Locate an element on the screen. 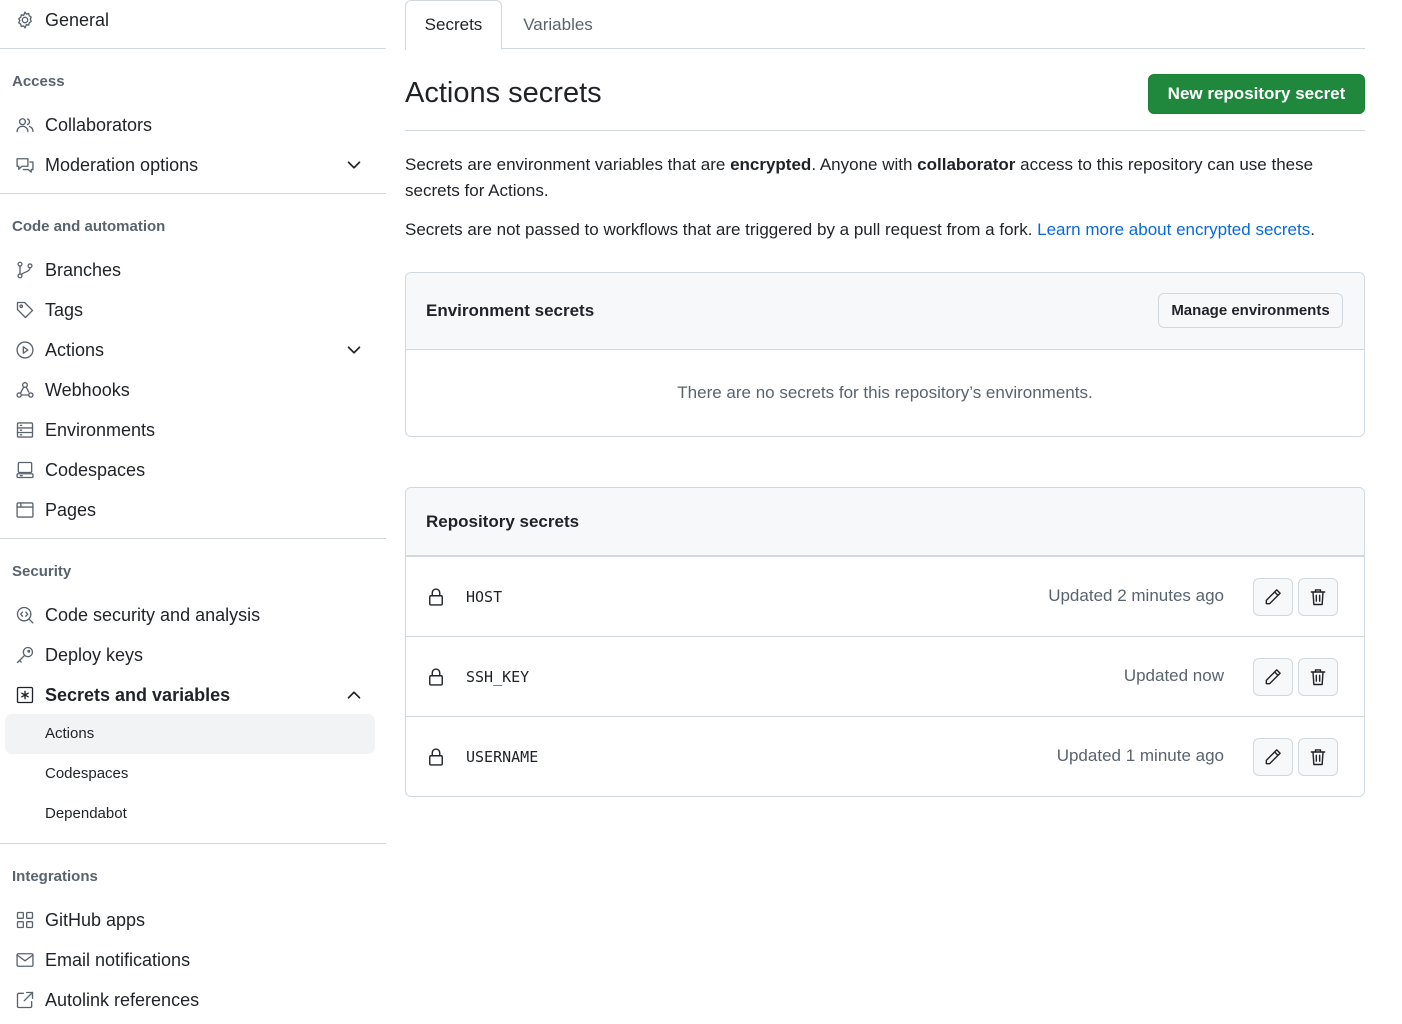 The width and height of the screenshot is (1402, 1024). sidebar-subitem-label: Codespaces is located at coordinates (87, 773).